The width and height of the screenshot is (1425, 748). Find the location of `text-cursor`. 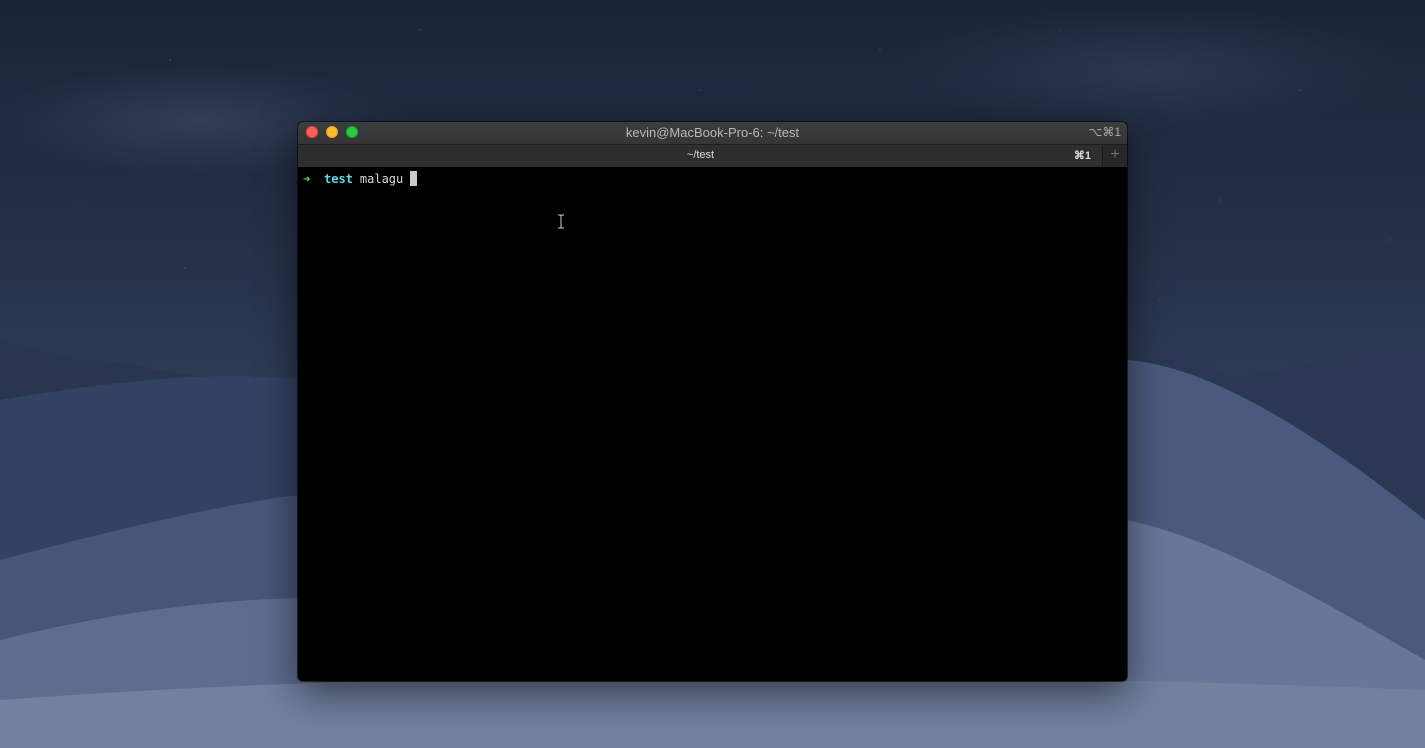

text-cursor is located at coordinates (414, 178).